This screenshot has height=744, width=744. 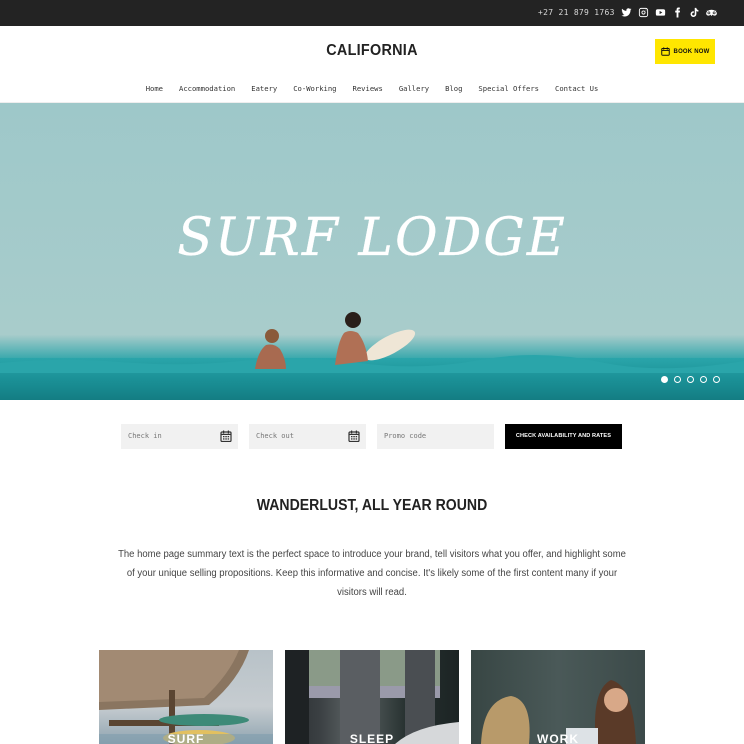 I want to click on promo-code-input: Promo code, so click(x=435, y=436).